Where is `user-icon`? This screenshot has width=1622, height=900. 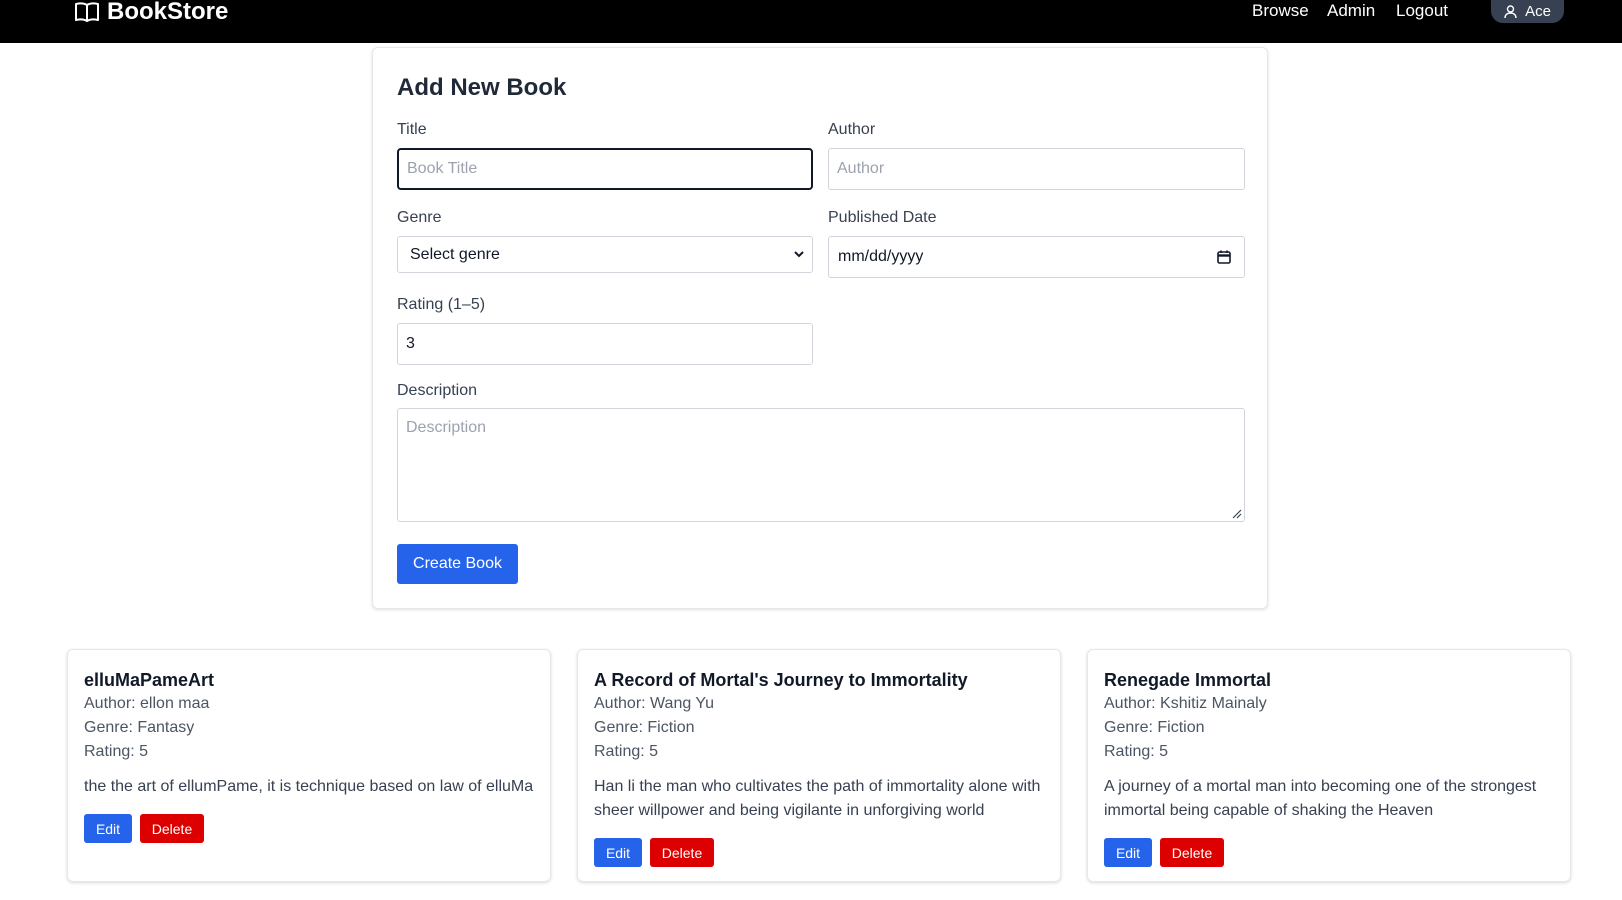
user-icon is located at coordinates (1510, 11).